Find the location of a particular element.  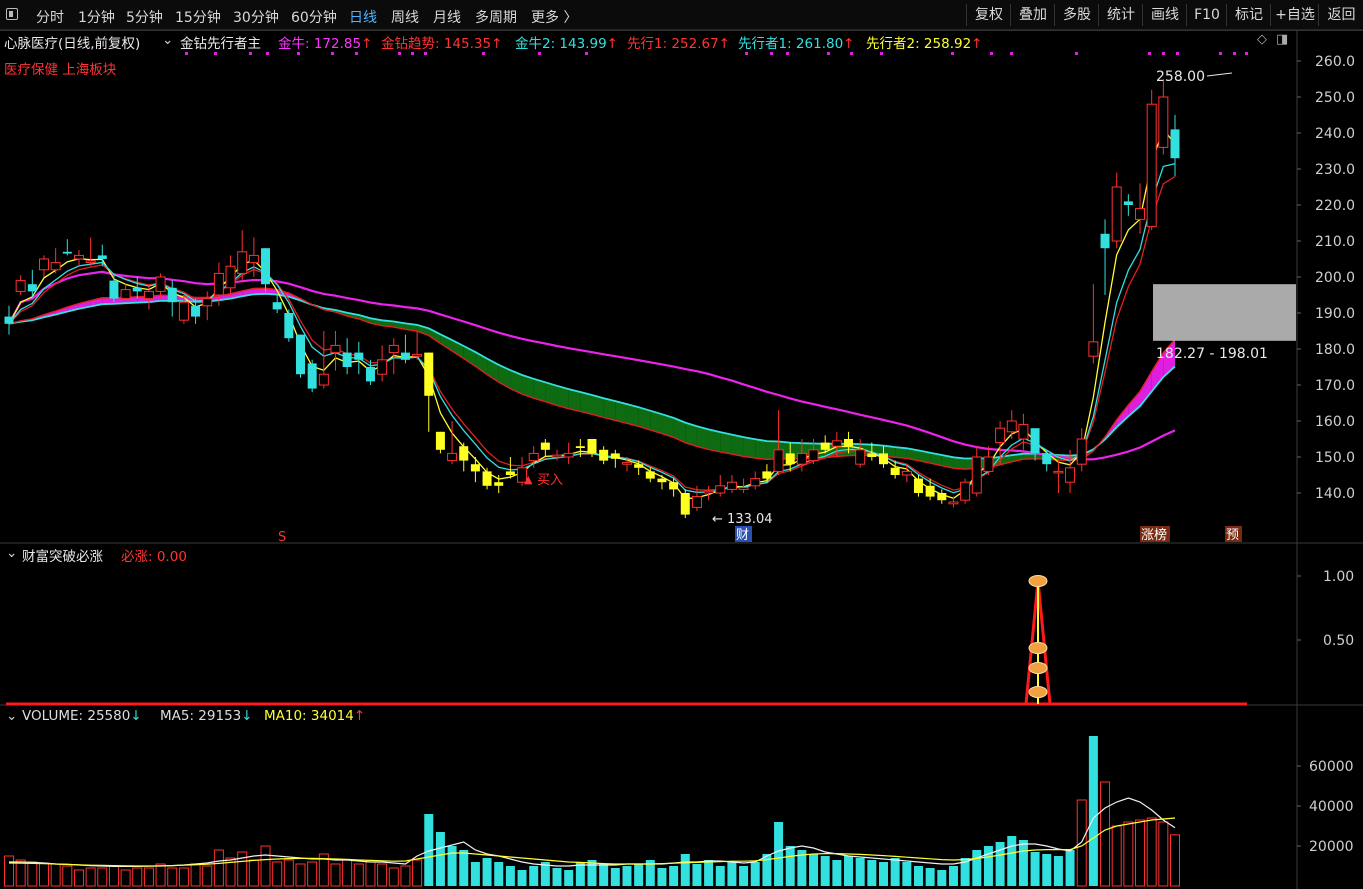

volume-tick-label: 40000 is located at coordinates (1331, 807).